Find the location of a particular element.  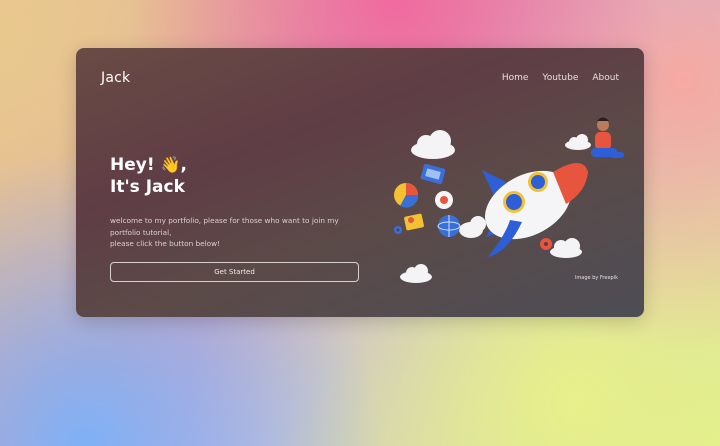

name-line: It's Jack is located at coordinates (147, 187).